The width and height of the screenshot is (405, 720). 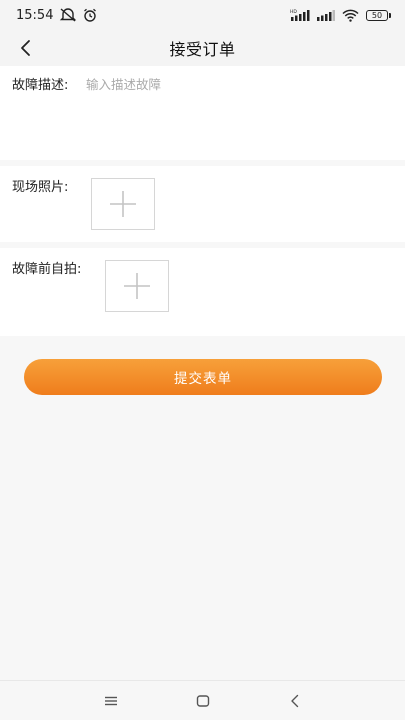 I want to click on battery-level: 50, so click(x=377, y=15).